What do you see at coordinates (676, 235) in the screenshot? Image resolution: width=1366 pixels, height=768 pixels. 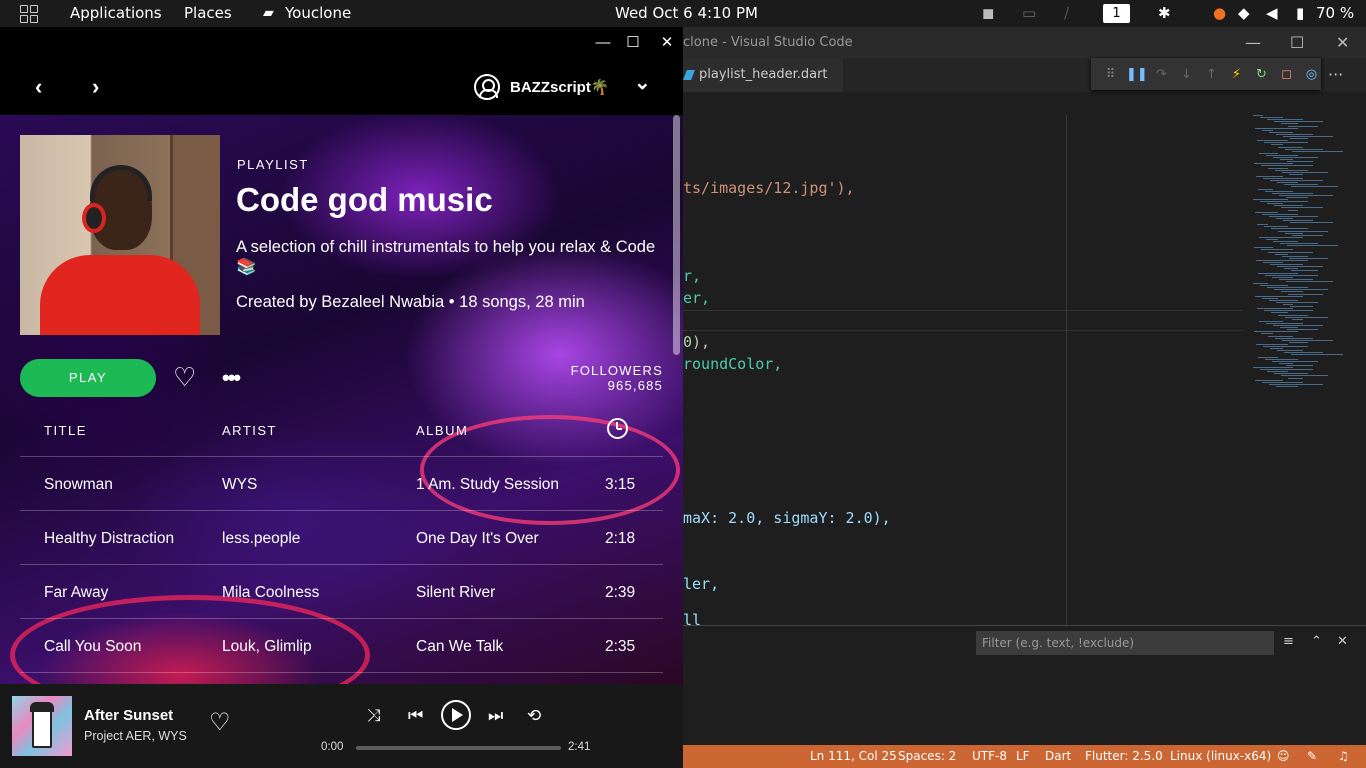 I see `scrollbar-thumb` at bounding box center [676, 235].